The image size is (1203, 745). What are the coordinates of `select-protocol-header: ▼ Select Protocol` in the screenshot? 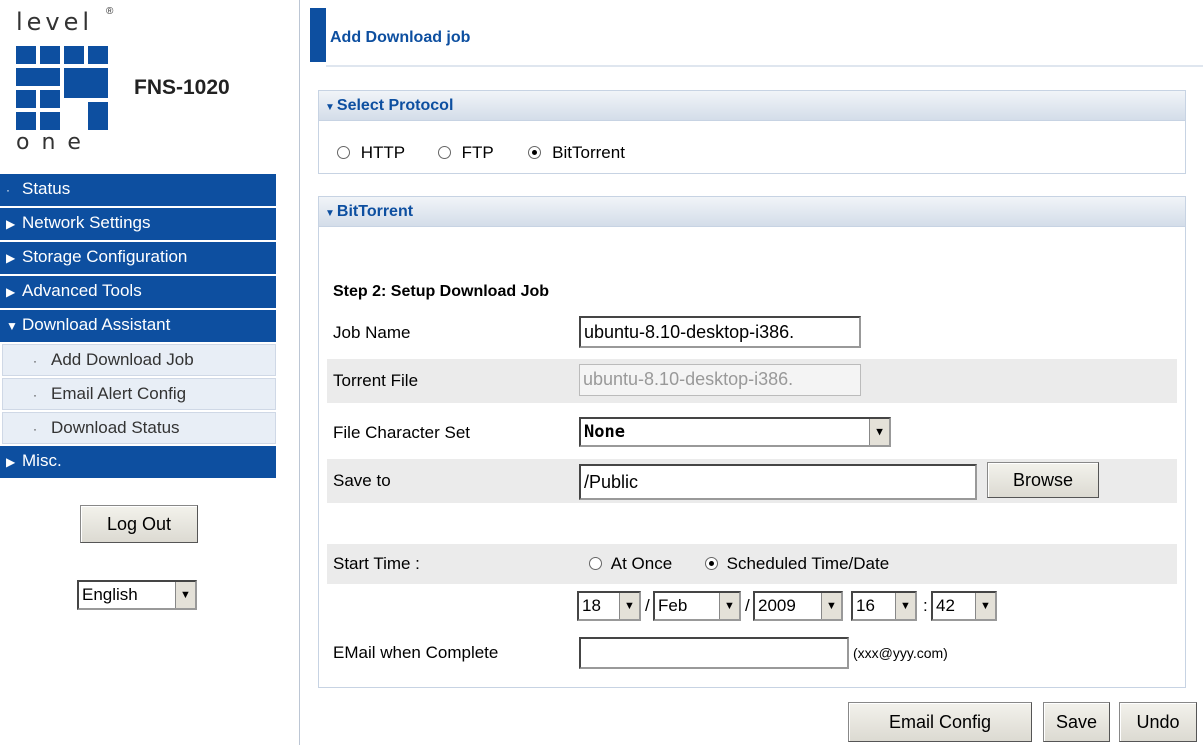 It's located at (752, 106).